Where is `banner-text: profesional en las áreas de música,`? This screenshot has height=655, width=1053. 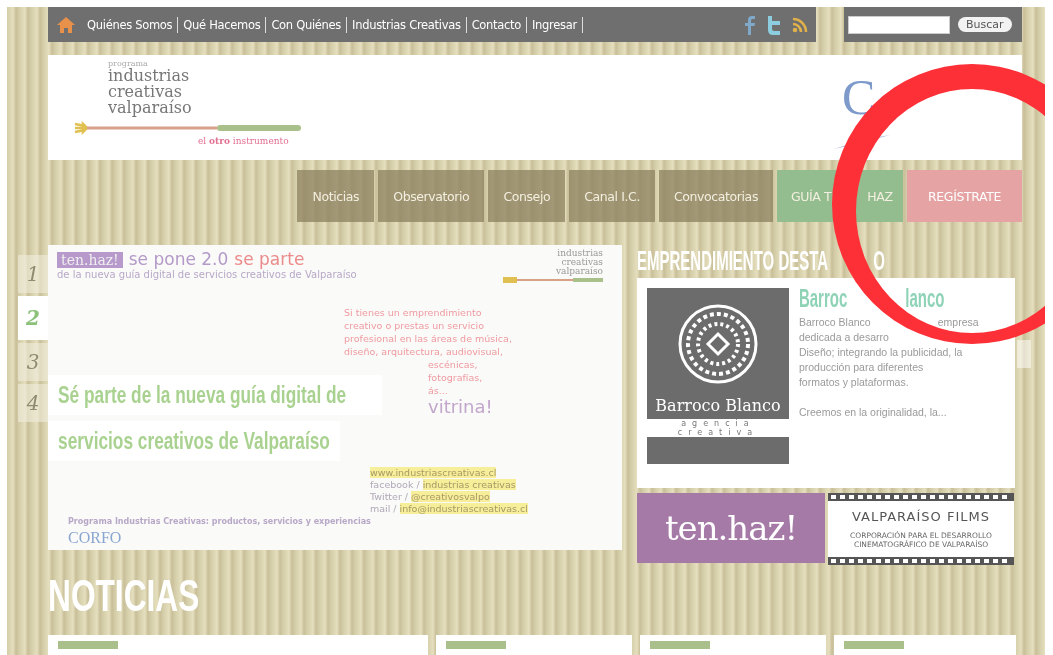
banner-text: profesional en las áreas de música, is located at coordinates (428, 338).